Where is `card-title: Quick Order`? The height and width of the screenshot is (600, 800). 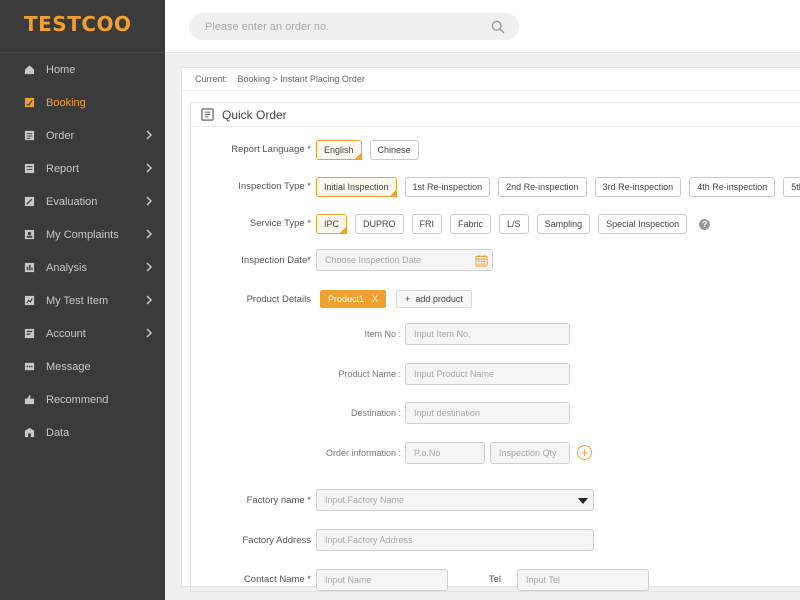 card-title: Quick Order is located at coordinates (254, 114).